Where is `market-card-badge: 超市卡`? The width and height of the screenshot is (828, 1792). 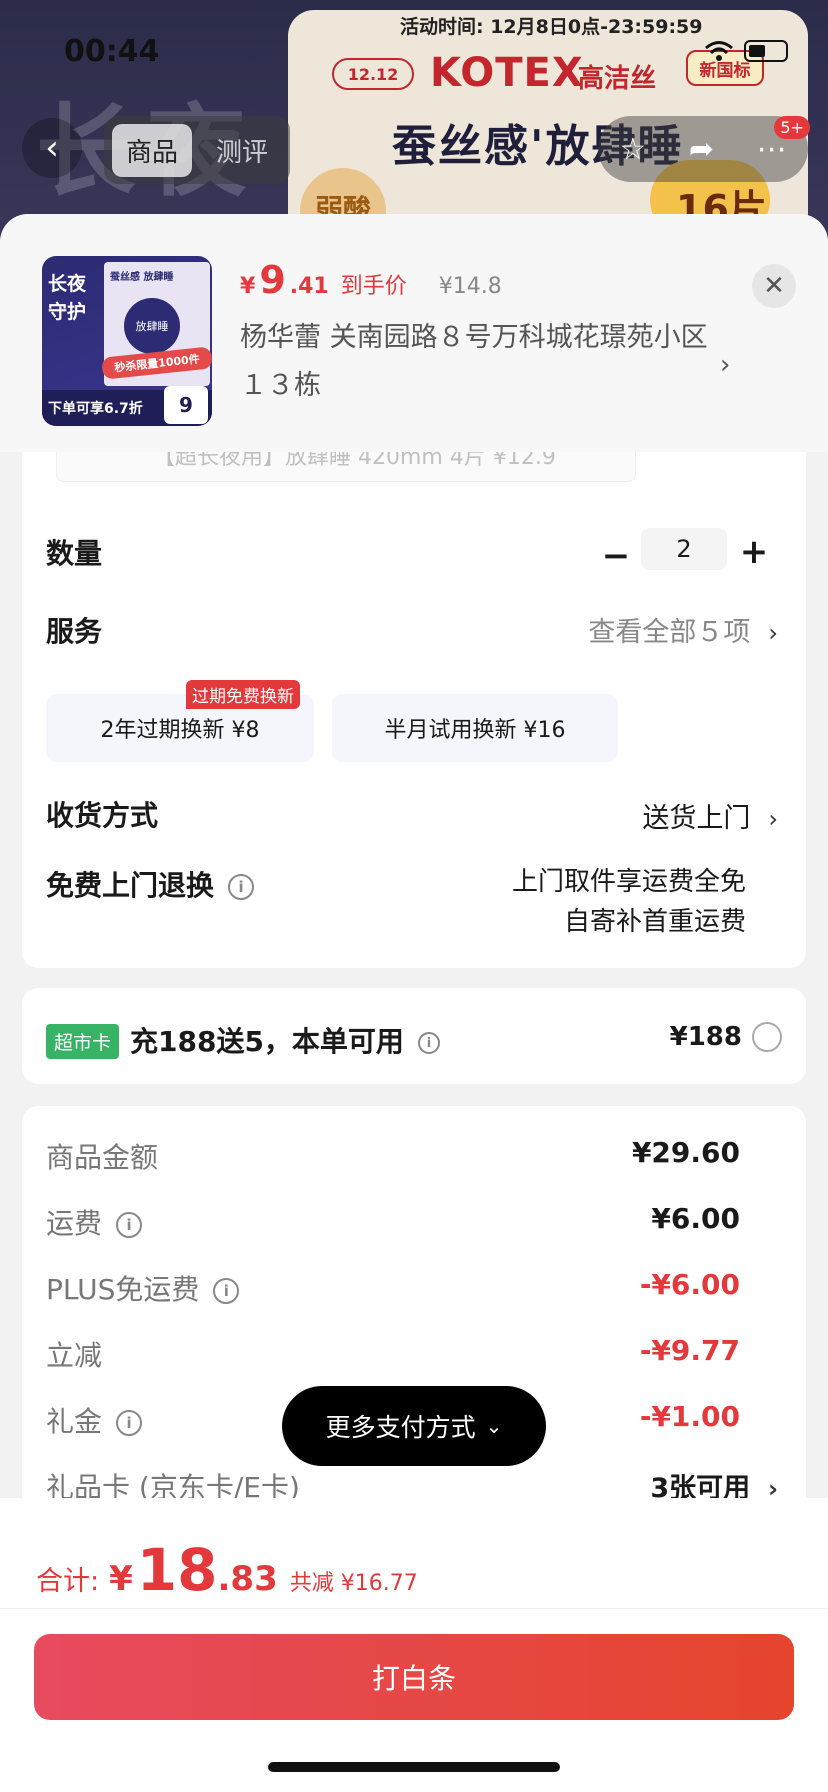 market-card-badge: 超市卡 is located at coordinates (83, 1041).